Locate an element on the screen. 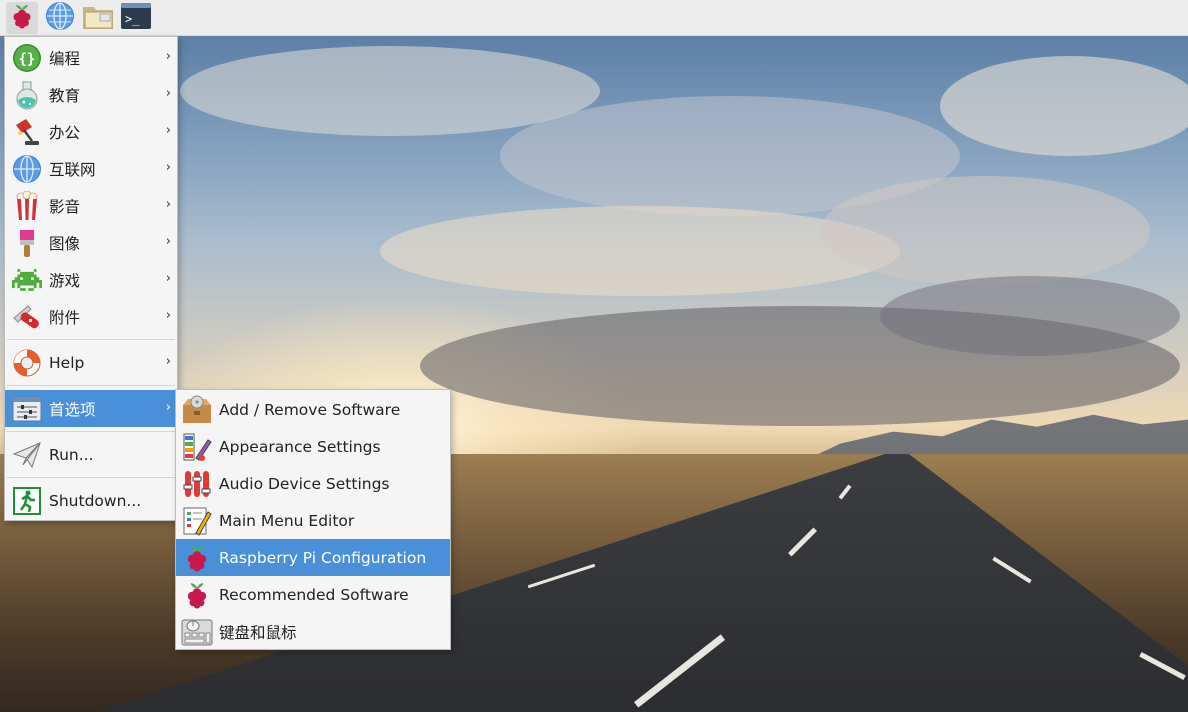  terminal-icon: >_ is located at coordinates (136, 18).